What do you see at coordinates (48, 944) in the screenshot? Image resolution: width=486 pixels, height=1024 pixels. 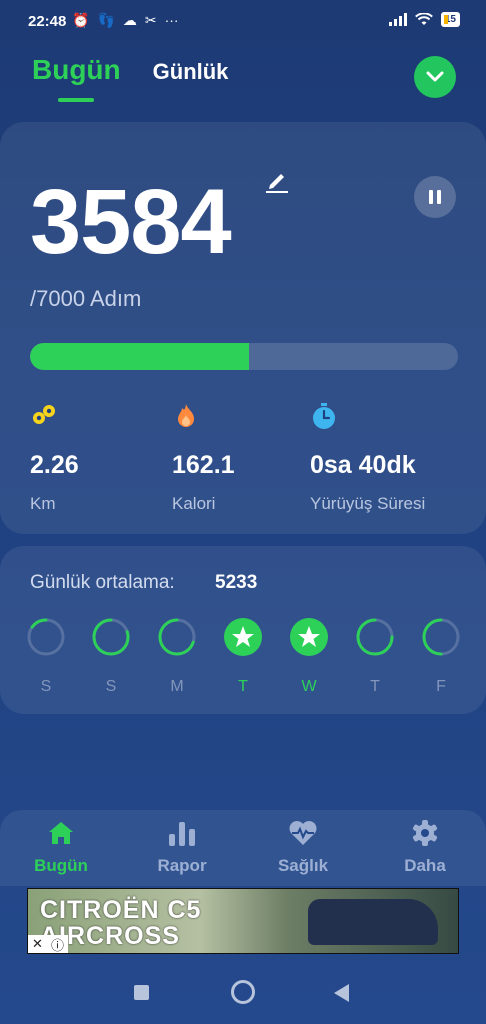 I see `ad-close-button: ✕ ⓘ` at bounding box center [48, 944].